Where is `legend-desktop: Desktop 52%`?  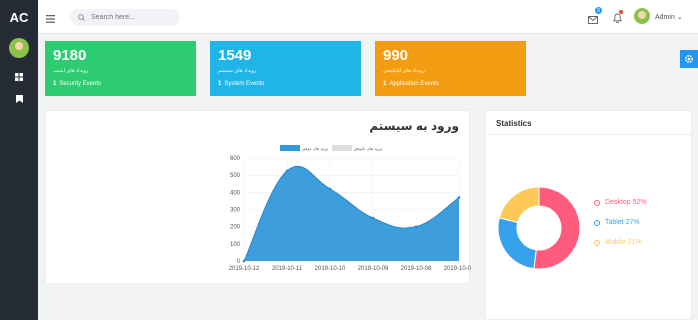 legend-desktop: Desktop 52% is located at coordinates (620, 202).